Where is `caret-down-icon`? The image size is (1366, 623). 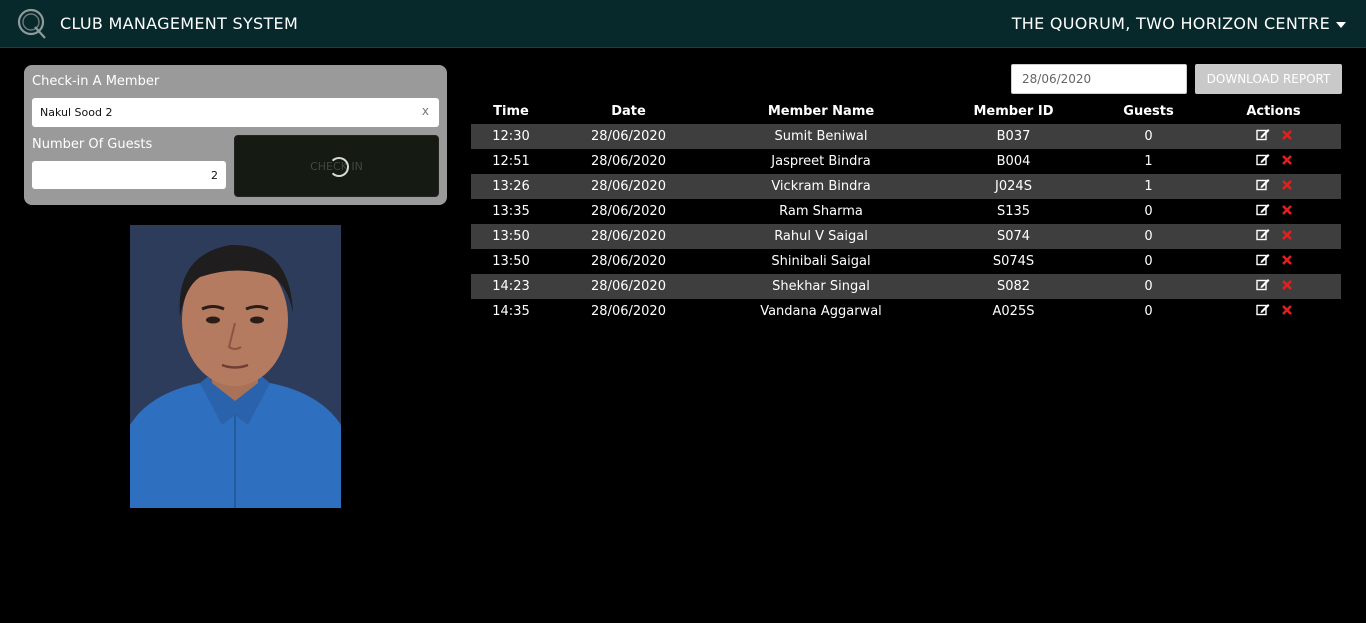 caret-down-icon is located at coordinates (1341, 25).